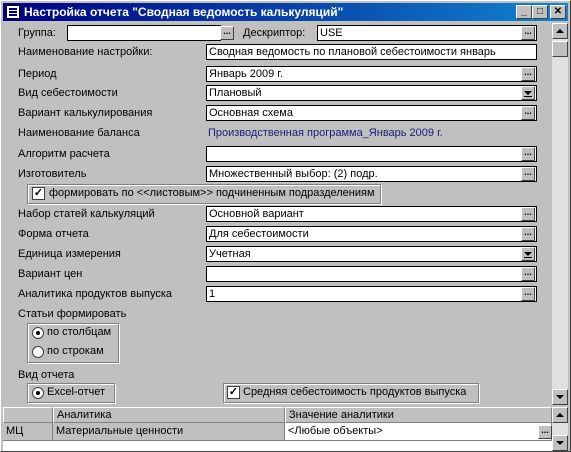 The width and height of the screenshot is (571, 452). Describe the element at coordinates (418, 432) in the screenshot. I see `grid-row-value: <Любые объекты>` at that location.